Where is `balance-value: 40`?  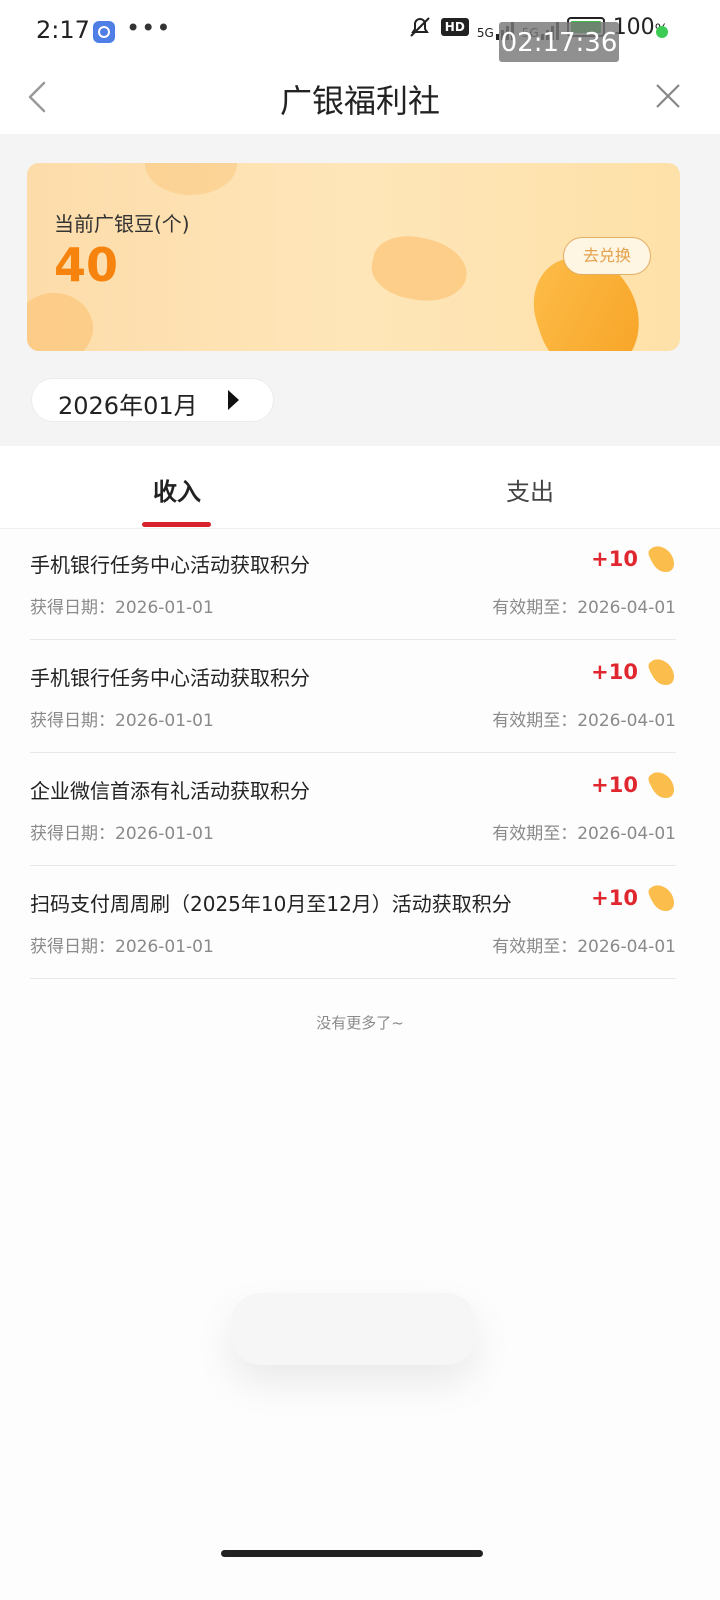
balance-value: 40 is located at coordinates (86, 265).